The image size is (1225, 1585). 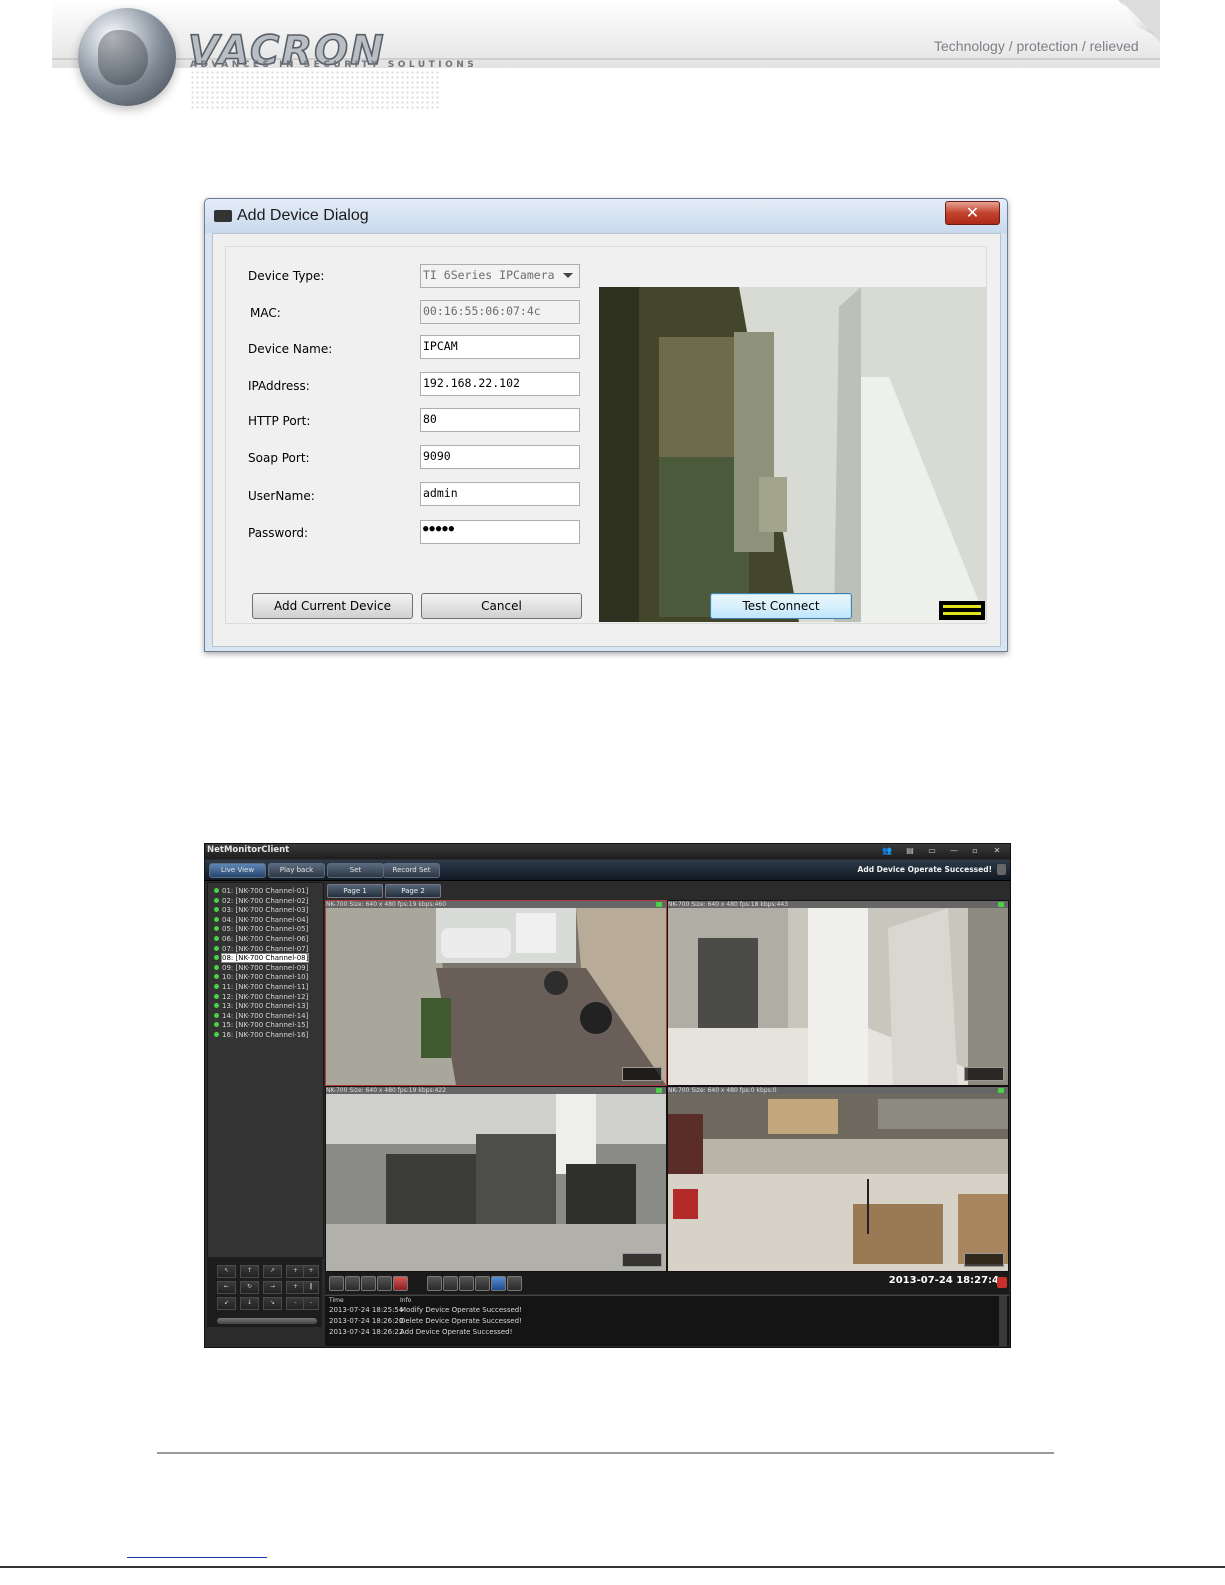 I want to click on ptz-down-right-button: ↘, so click(x=272, y=1303).